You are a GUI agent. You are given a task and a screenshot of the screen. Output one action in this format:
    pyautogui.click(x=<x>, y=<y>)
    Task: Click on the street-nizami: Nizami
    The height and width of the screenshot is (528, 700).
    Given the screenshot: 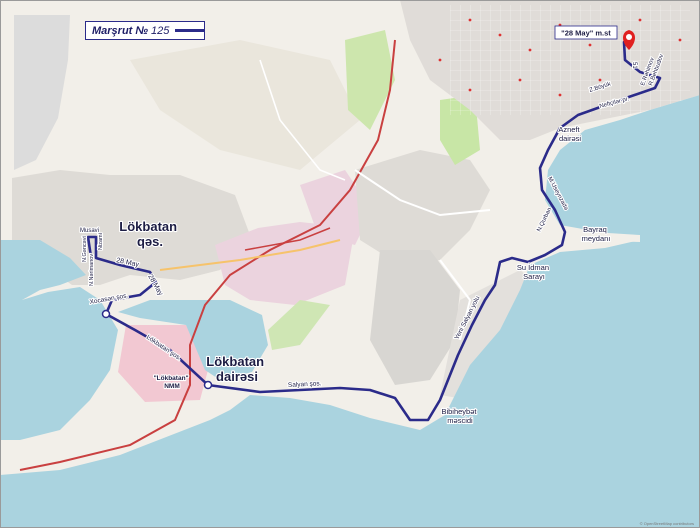 What is the action you would take?
    pyautogui.click(x=101, y=241)
    